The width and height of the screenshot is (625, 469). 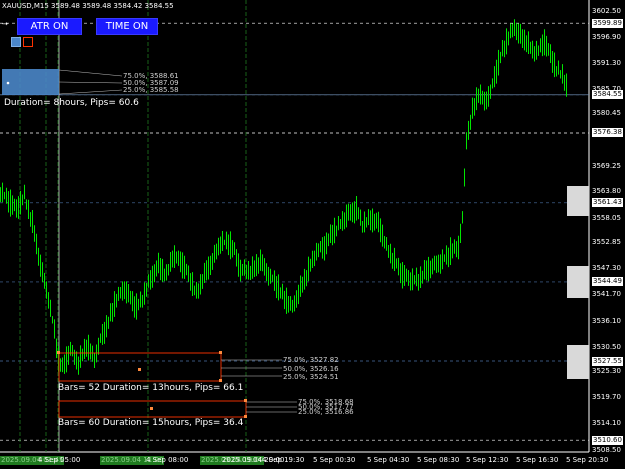 I want to click on price-label-9: 3561.43, so click(x=607, y=203).